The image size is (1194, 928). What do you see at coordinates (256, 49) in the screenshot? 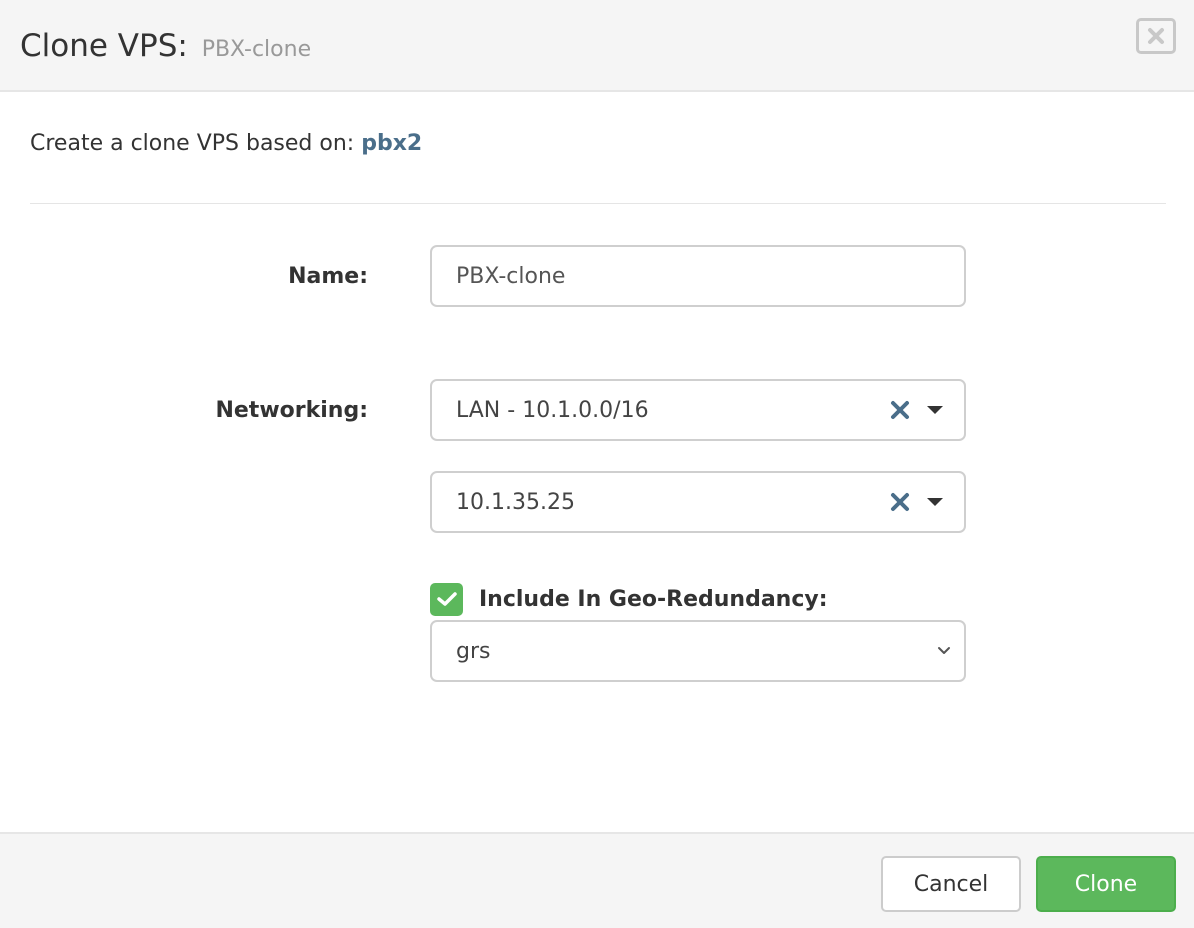
I see `modal-subtitle: PBX-clone` at bounding box center [256, 49].